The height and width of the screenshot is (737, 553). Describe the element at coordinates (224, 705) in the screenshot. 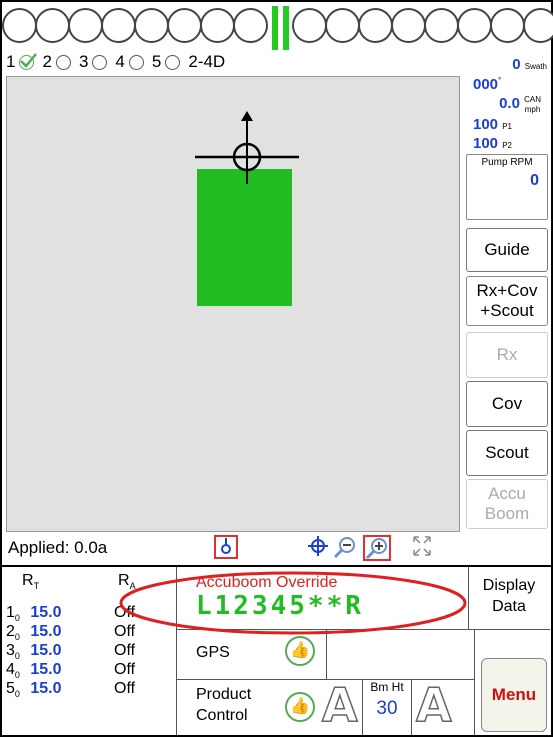

I see `product-control-label: Product Control` at that location.